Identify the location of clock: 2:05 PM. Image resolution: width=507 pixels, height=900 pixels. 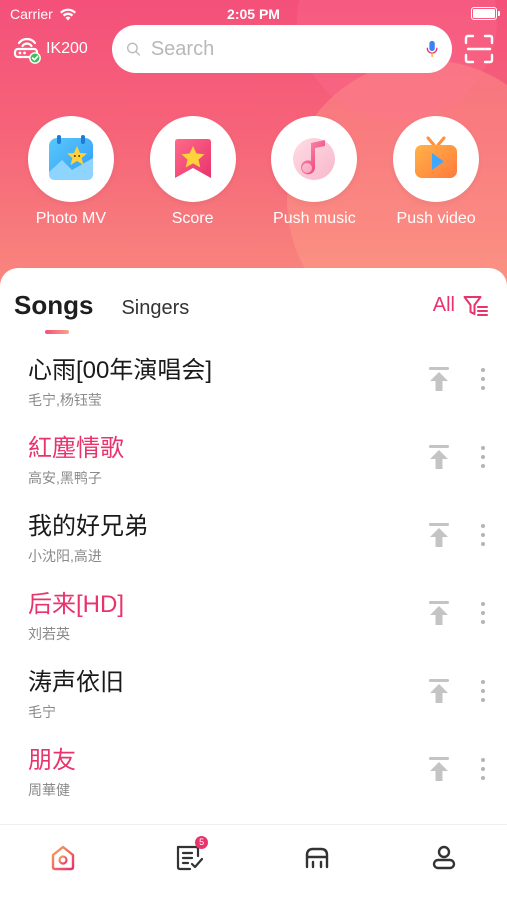
(253, 14).